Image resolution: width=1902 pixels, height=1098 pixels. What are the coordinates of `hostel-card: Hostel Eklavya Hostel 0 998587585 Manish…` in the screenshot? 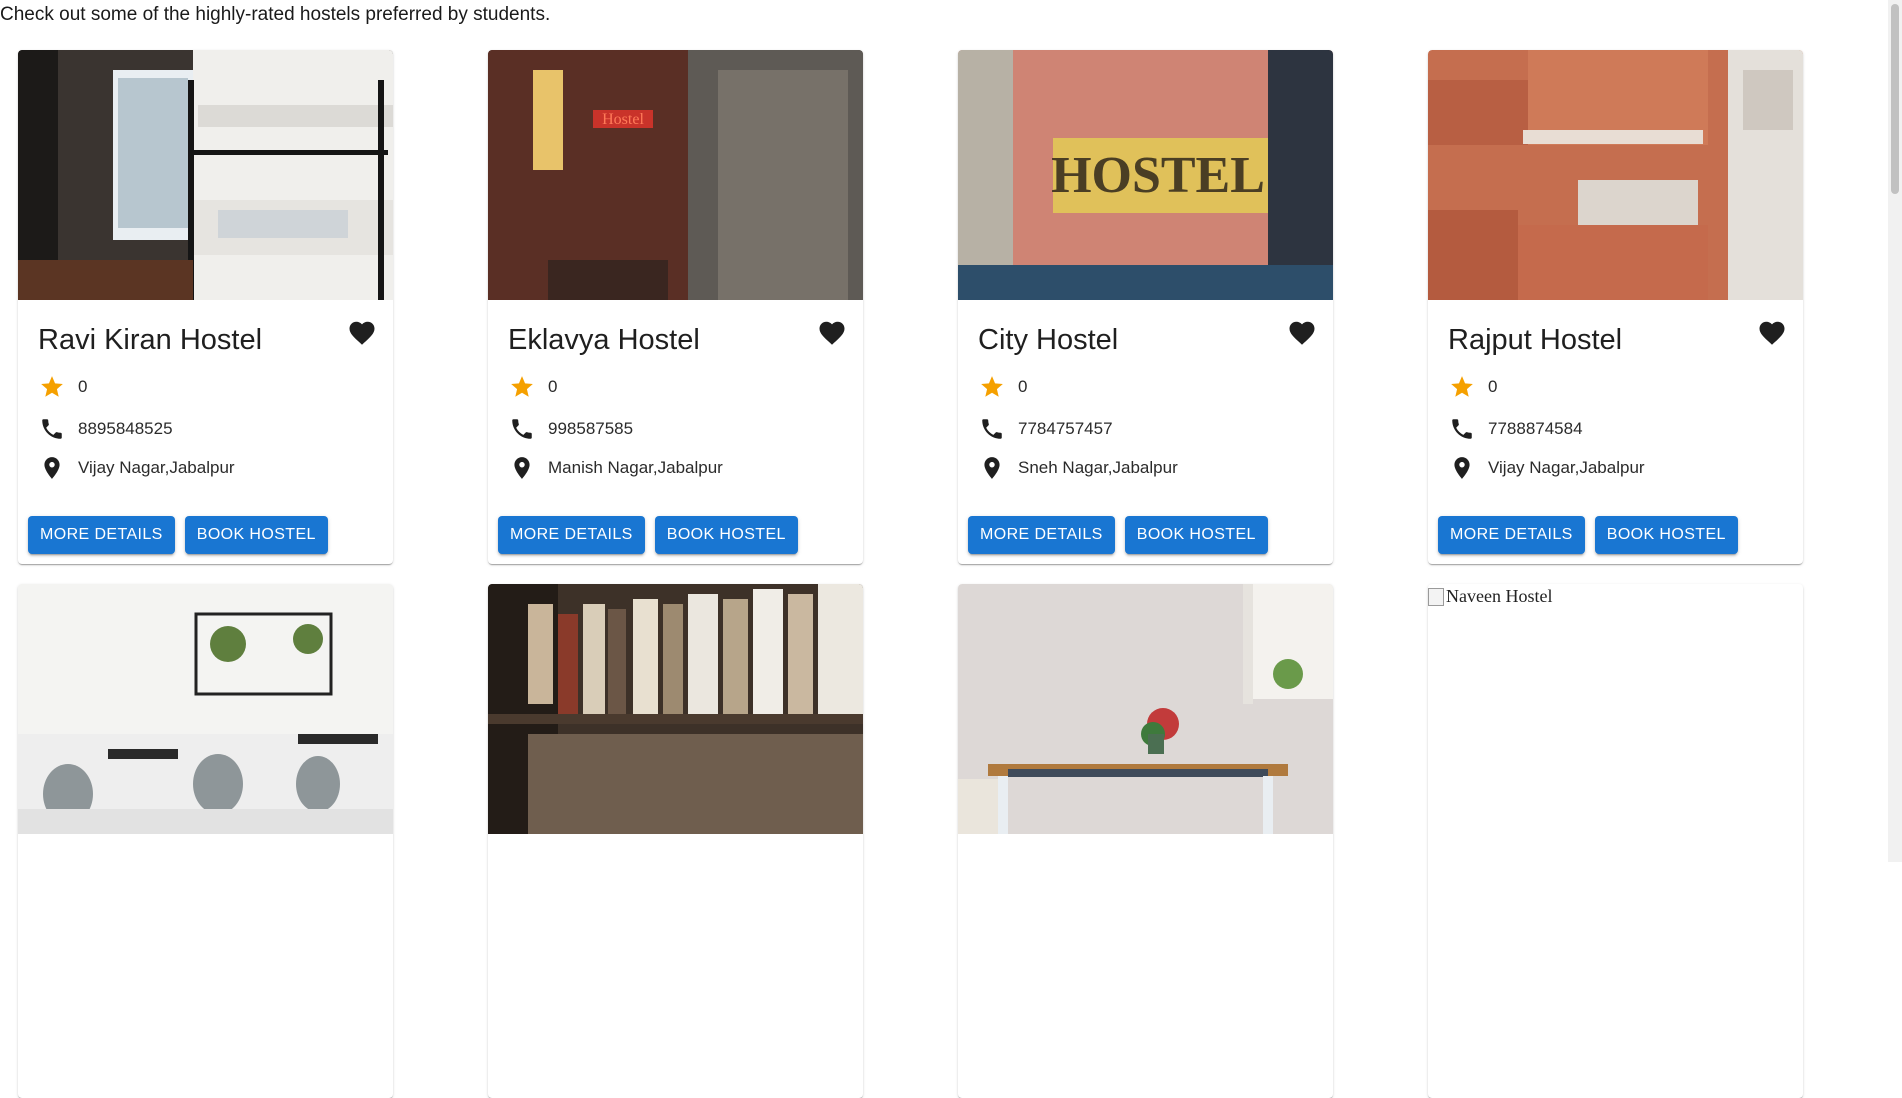 It's located at (675, 307).